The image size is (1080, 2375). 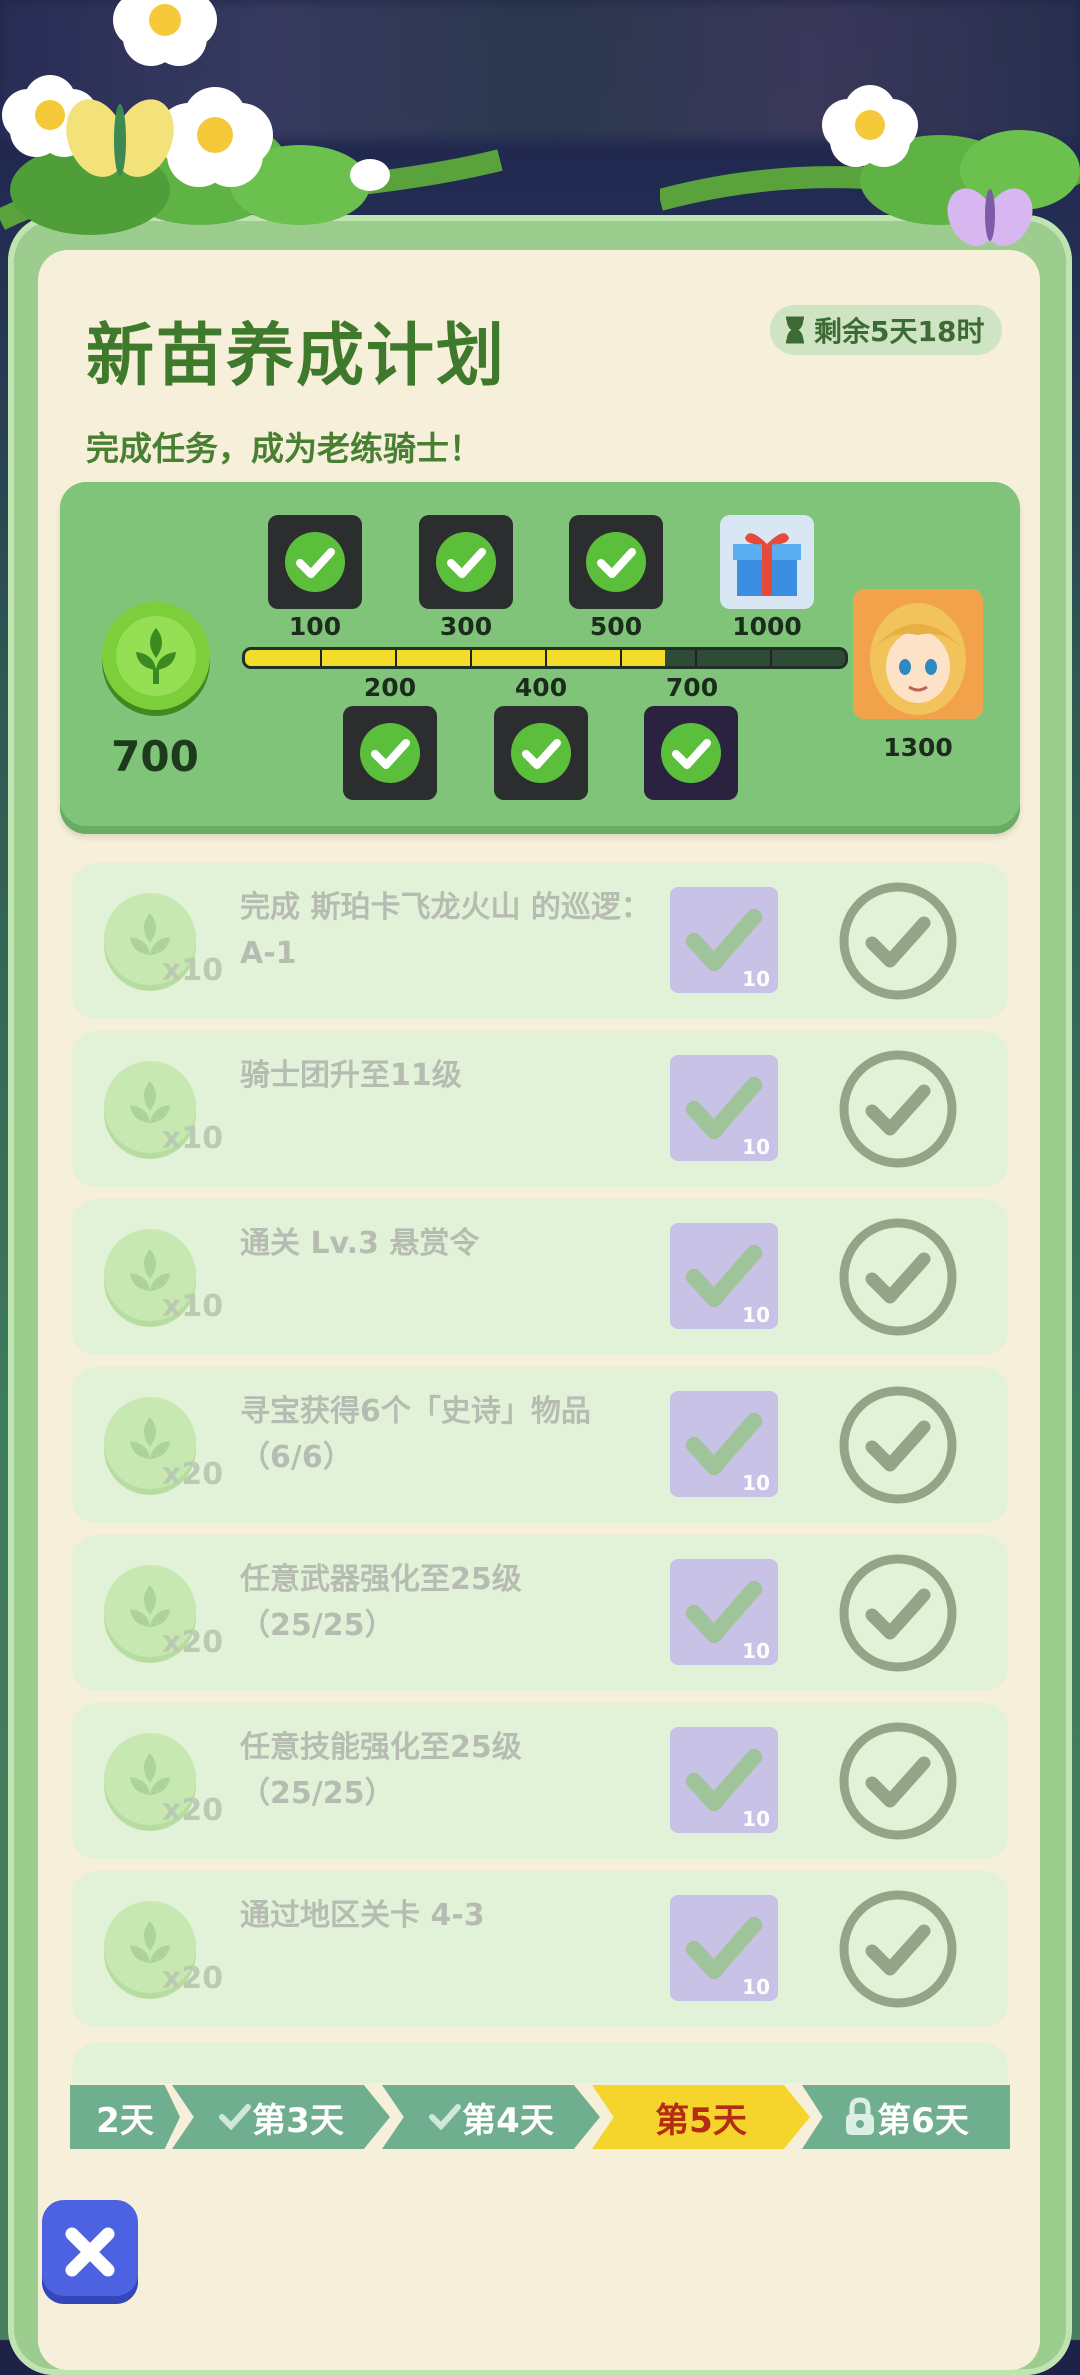 What do you see at coordinates (155, 756) in the screenshot?
I see `points-count: 700` at bounding box center [155, 756].